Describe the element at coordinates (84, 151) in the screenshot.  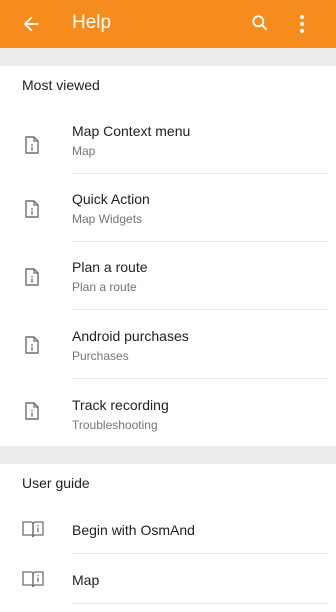
I see `item-subtitle: Map` at that location.